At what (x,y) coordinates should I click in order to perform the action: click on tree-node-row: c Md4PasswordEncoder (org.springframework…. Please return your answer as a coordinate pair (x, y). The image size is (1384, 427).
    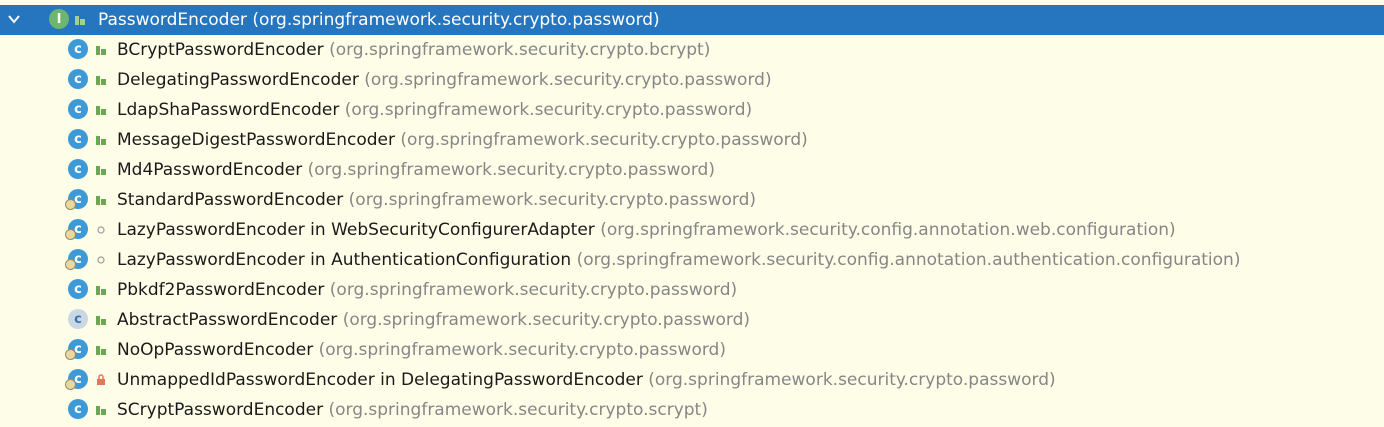
    Looking at the image, I should click on (692, 170).